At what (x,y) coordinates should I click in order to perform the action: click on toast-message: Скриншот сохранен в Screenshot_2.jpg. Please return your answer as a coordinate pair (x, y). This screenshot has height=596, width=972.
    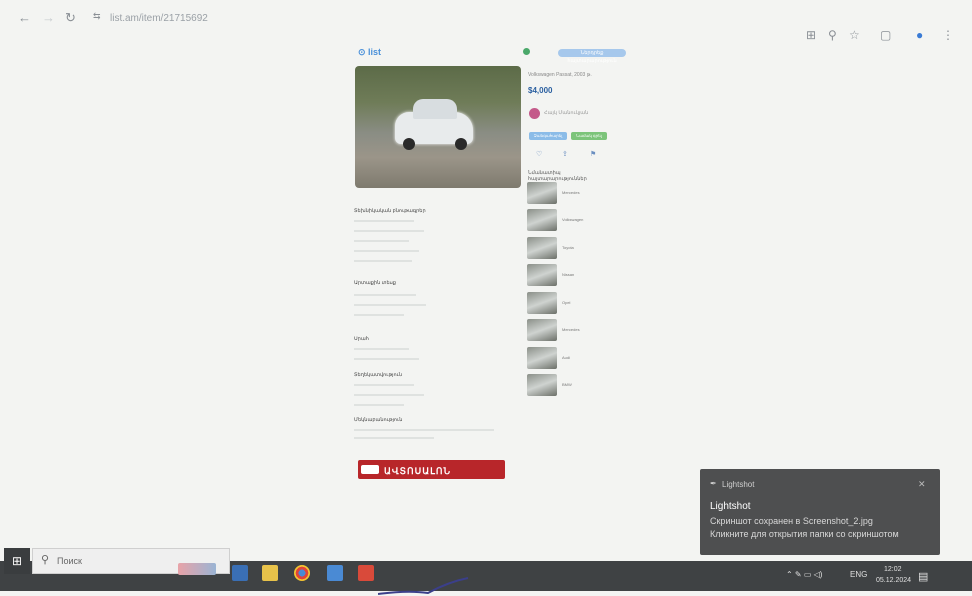
    Looking at the image, I should click on (791, 521).